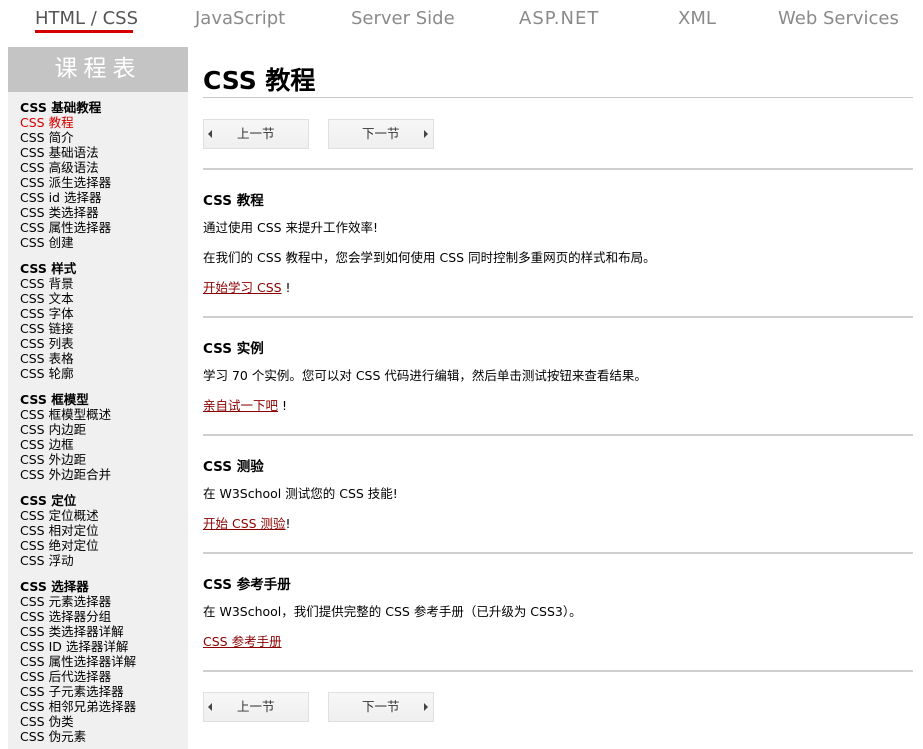 The height and width of the screenshot is (749, 923). Describe the element at coordinates (104, 212) in the screenshot. I see `sidebar-item: CSS 类选择器` at that location.